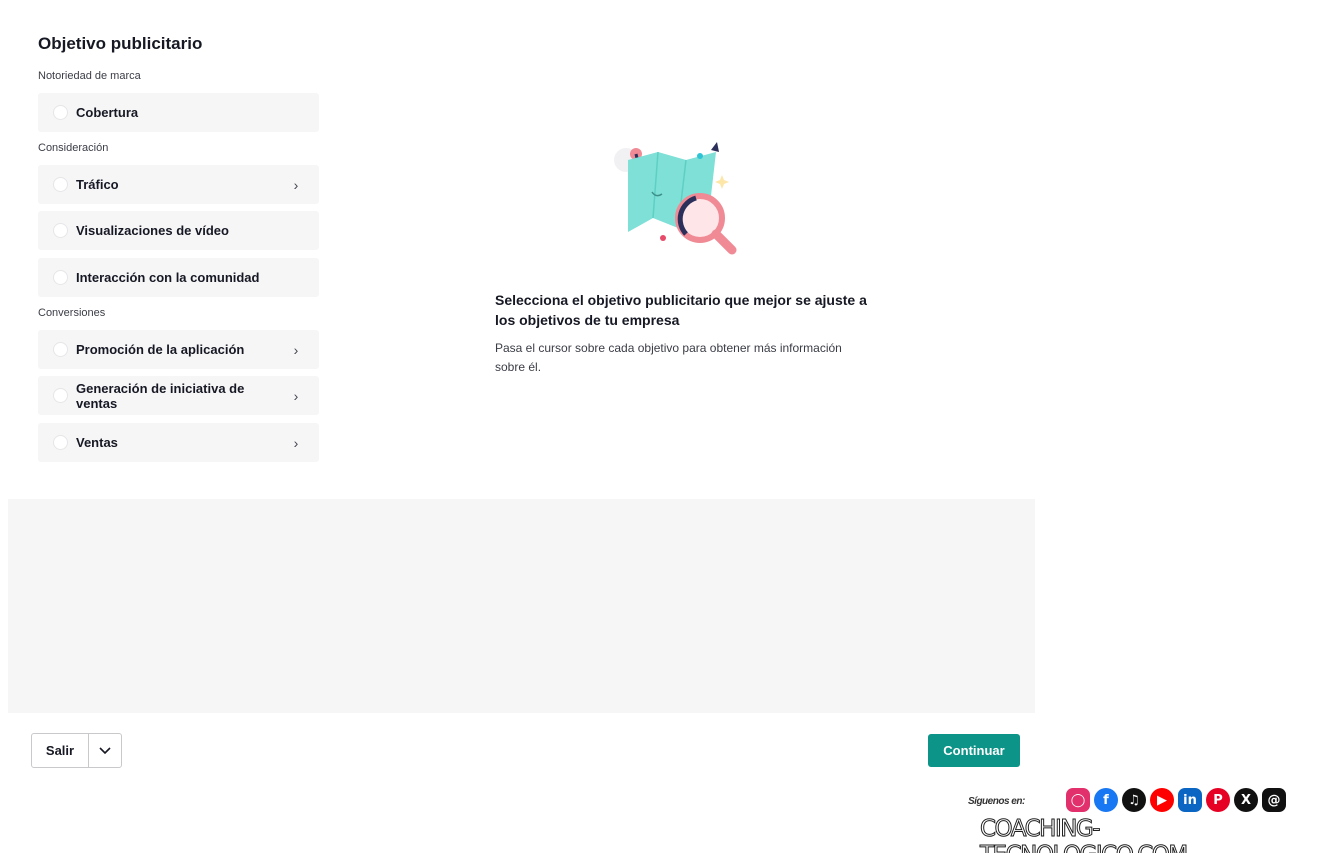 Image resolution: width=1317 pixels, height=853 pixels. I want to click on option-app-promotion: Promoción de la aplicación ›, so click(178, 349).